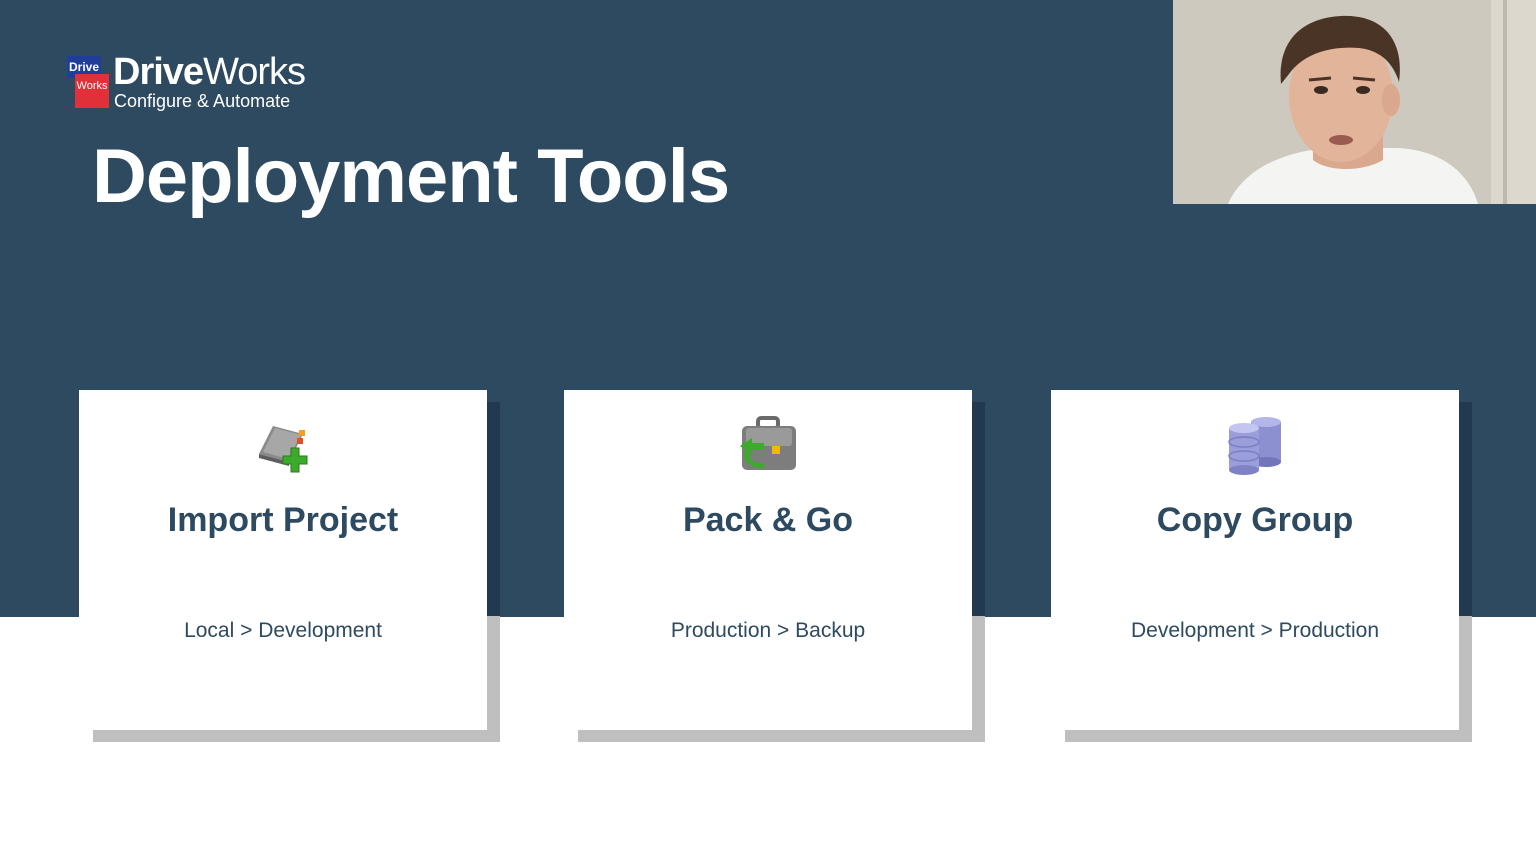 This screenshot has width=1536, height=864. I want to click on card-title: Copy Group, so click(1255, 520).